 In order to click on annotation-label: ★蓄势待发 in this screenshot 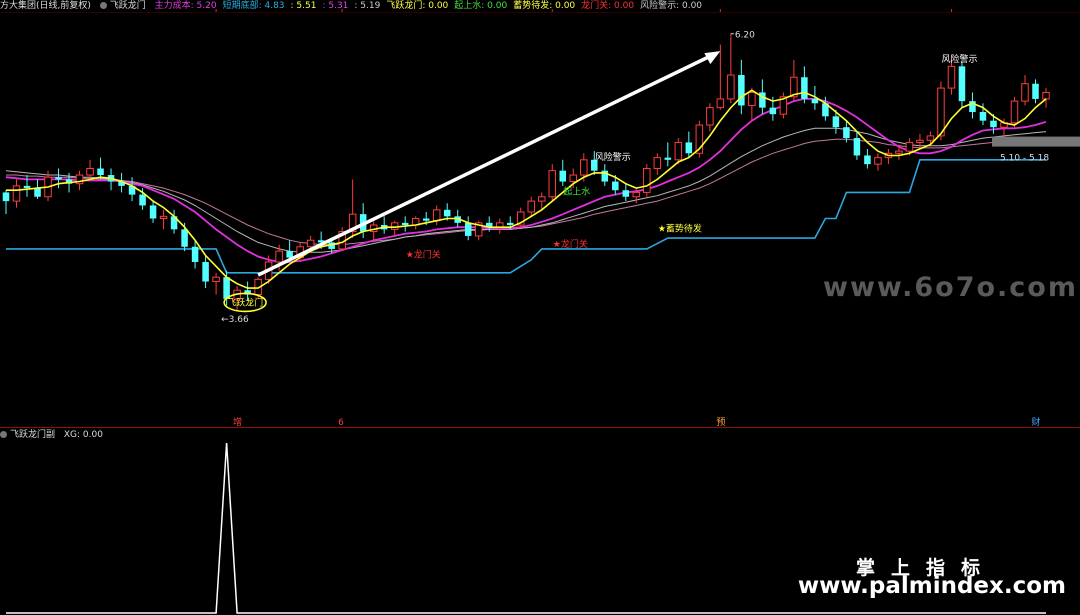, I will do `click(680, 229)`.